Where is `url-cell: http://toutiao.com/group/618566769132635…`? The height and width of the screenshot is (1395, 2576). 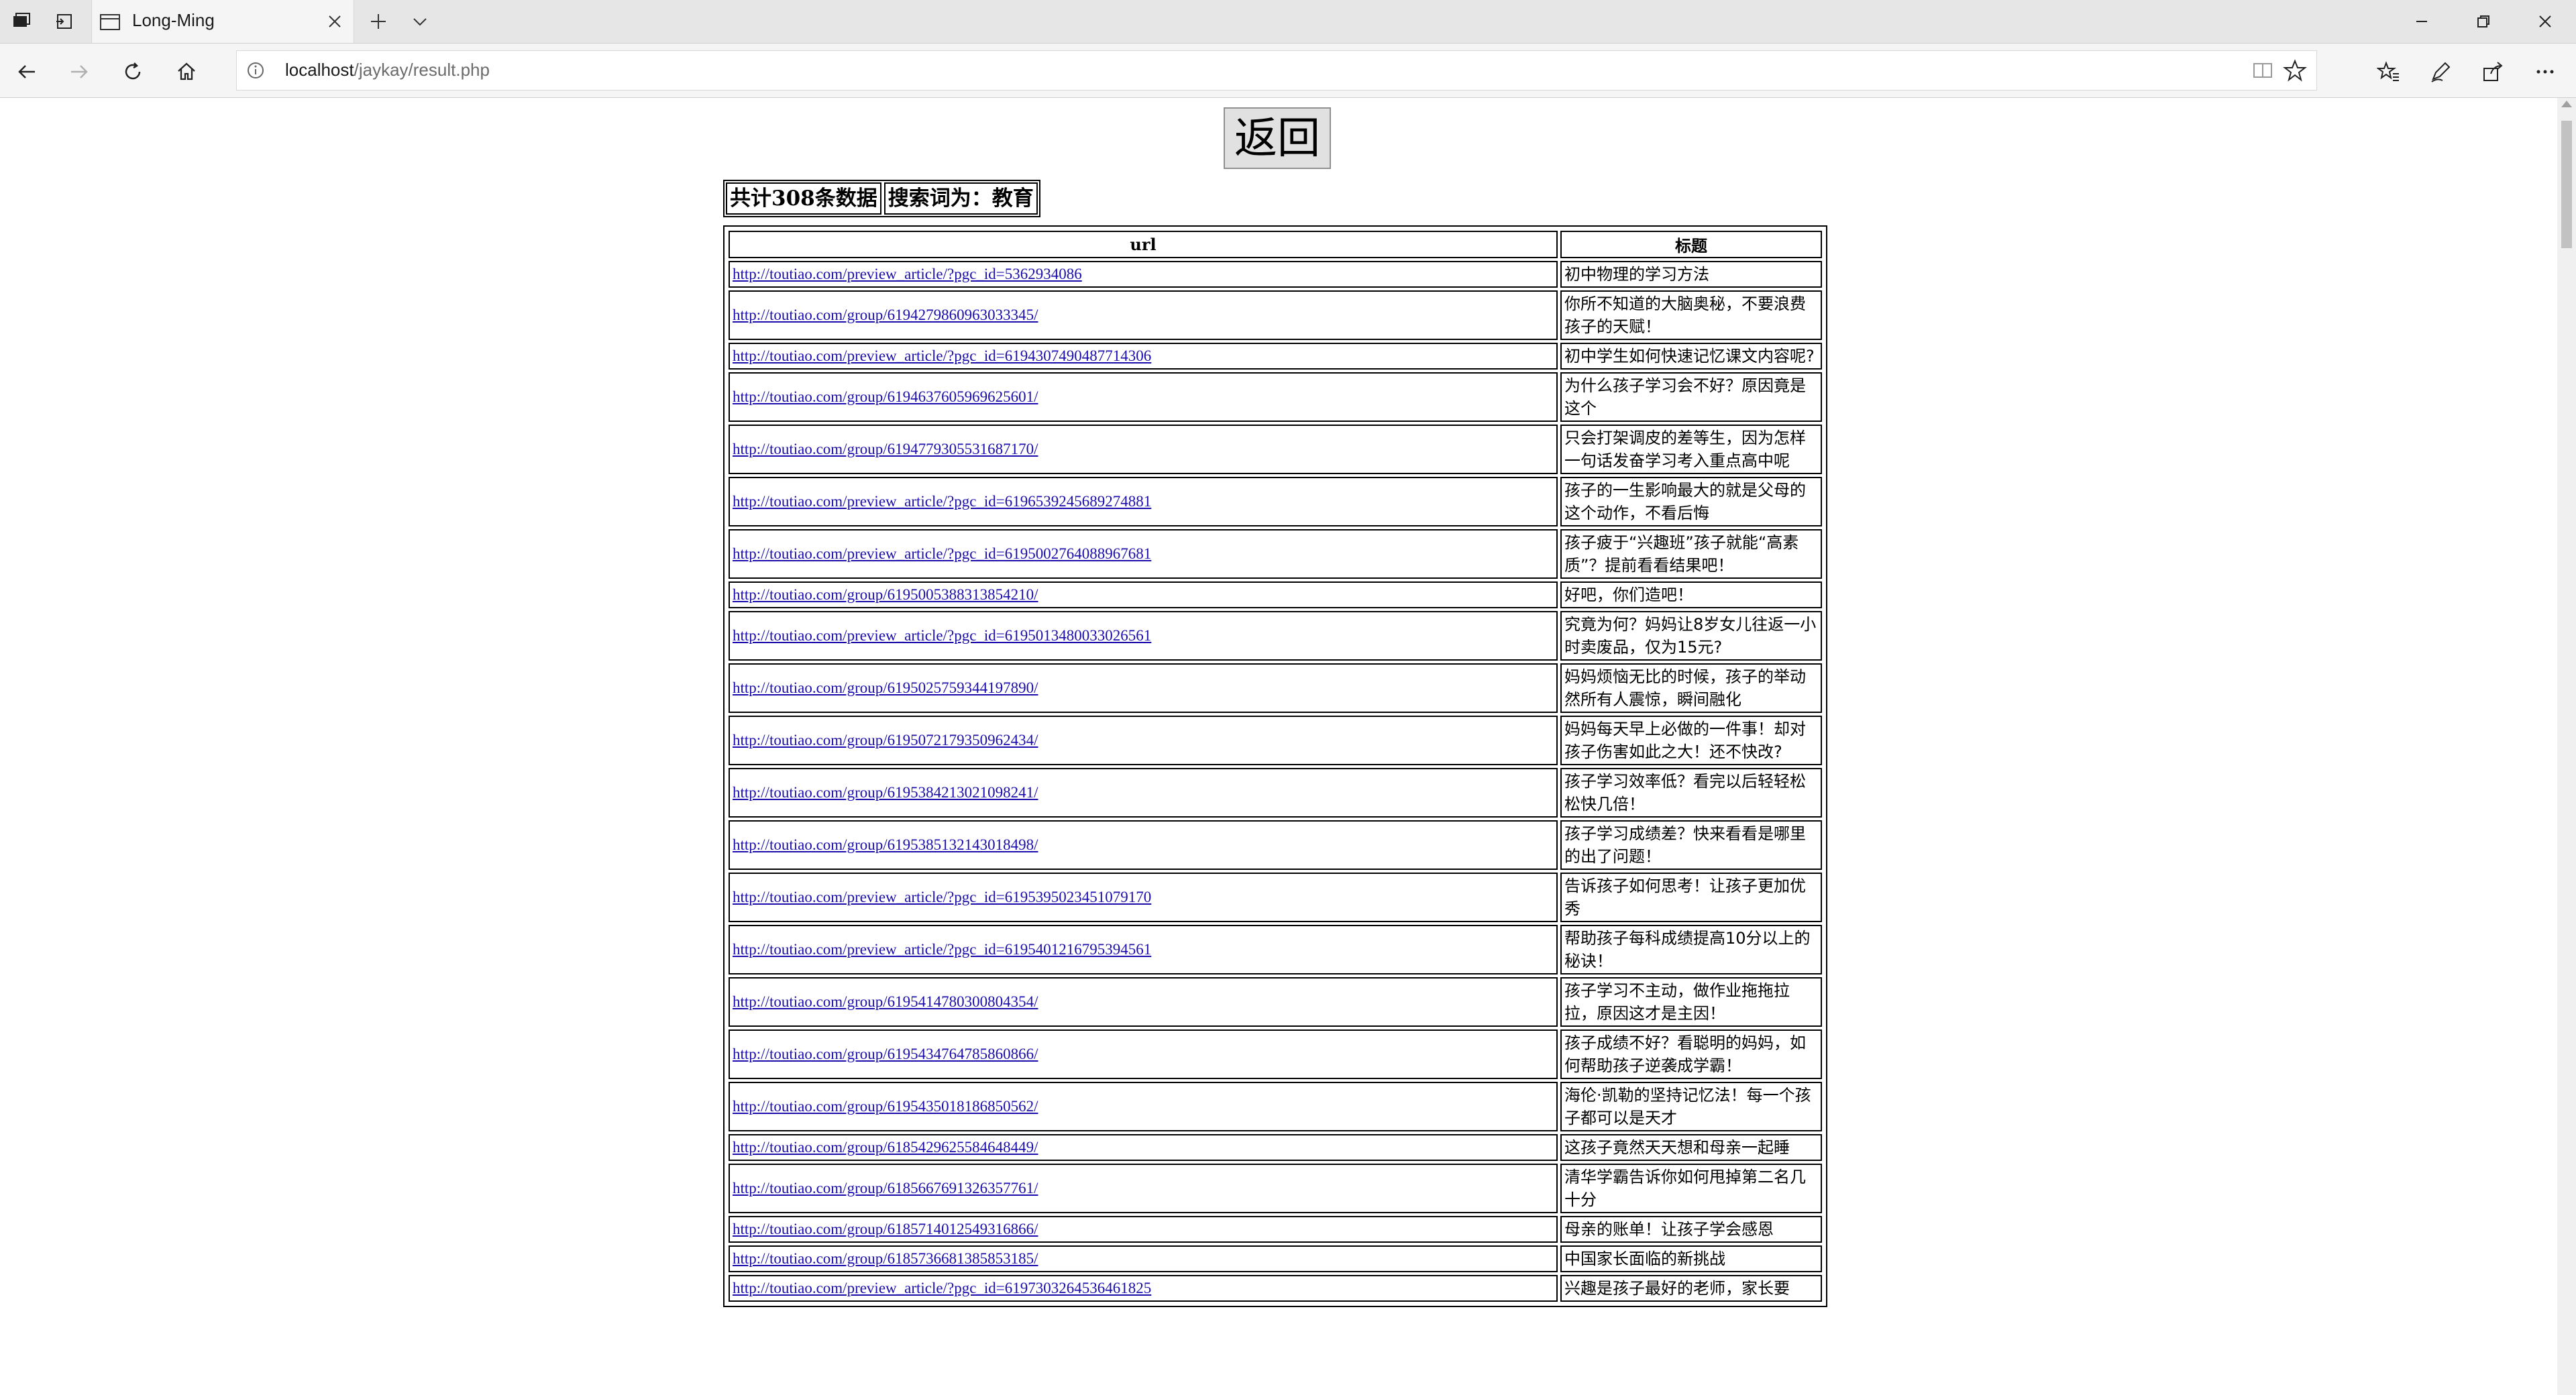
url-cell: http://toutiao.com/group/618566769132635… is located at coordinates (1143, 1188).